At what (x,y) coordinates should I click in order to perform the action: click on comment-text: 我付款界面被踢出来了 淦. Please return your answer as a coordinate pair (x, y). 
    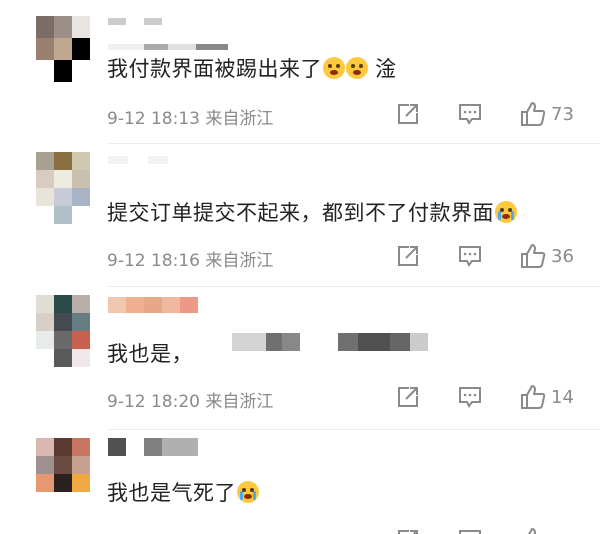
    Looking at the image, I should click on (252, 69).